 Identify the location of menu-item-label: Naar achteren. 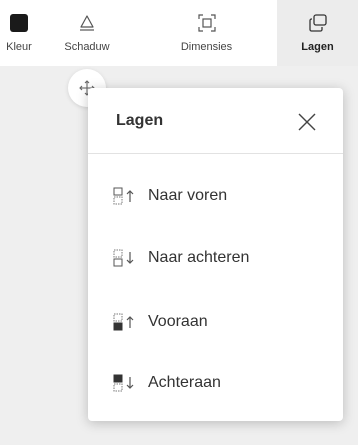
(199, 257).